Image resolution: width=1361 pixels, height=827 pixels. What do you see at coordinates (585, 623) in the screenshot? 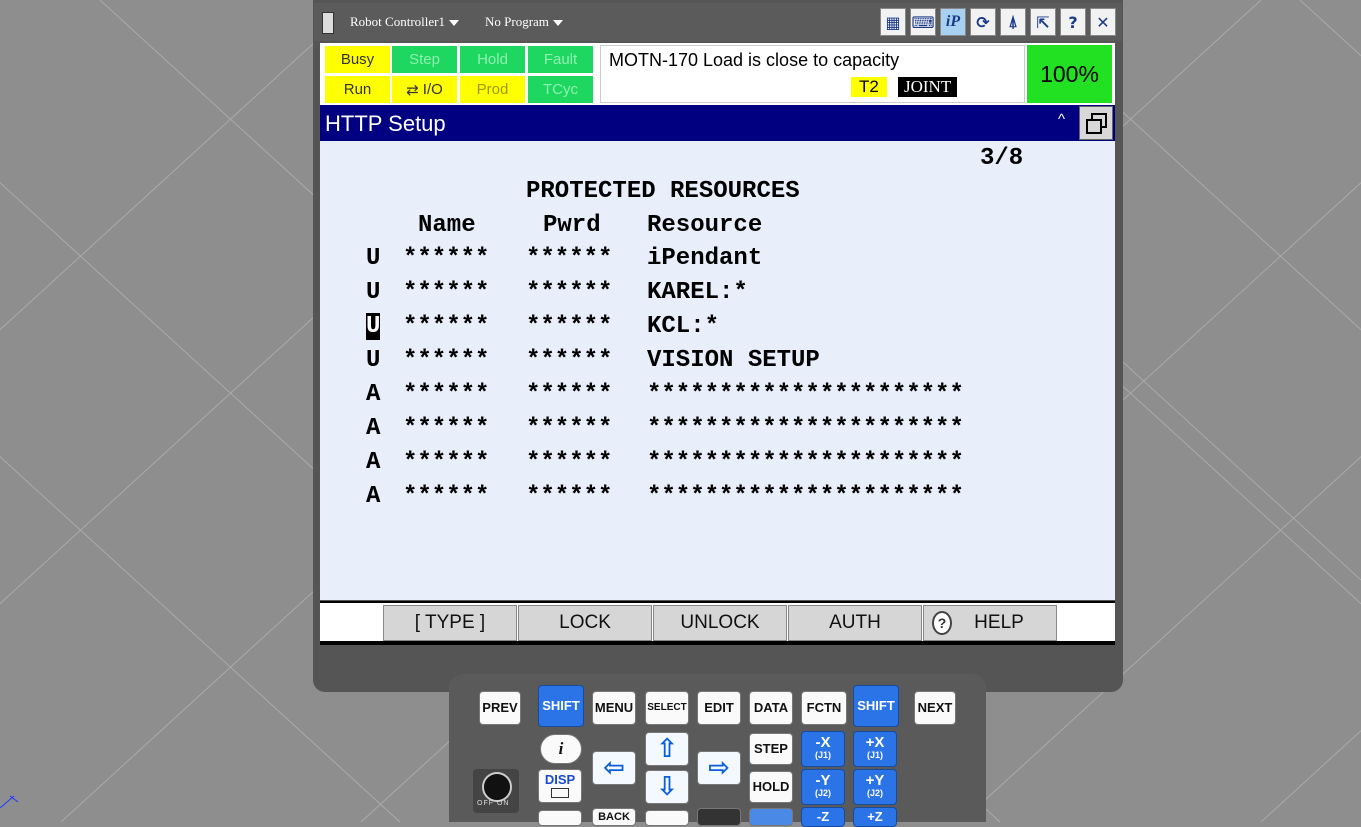
I see `f2-lock-button: LOCK` at bounding box center [585, 623].